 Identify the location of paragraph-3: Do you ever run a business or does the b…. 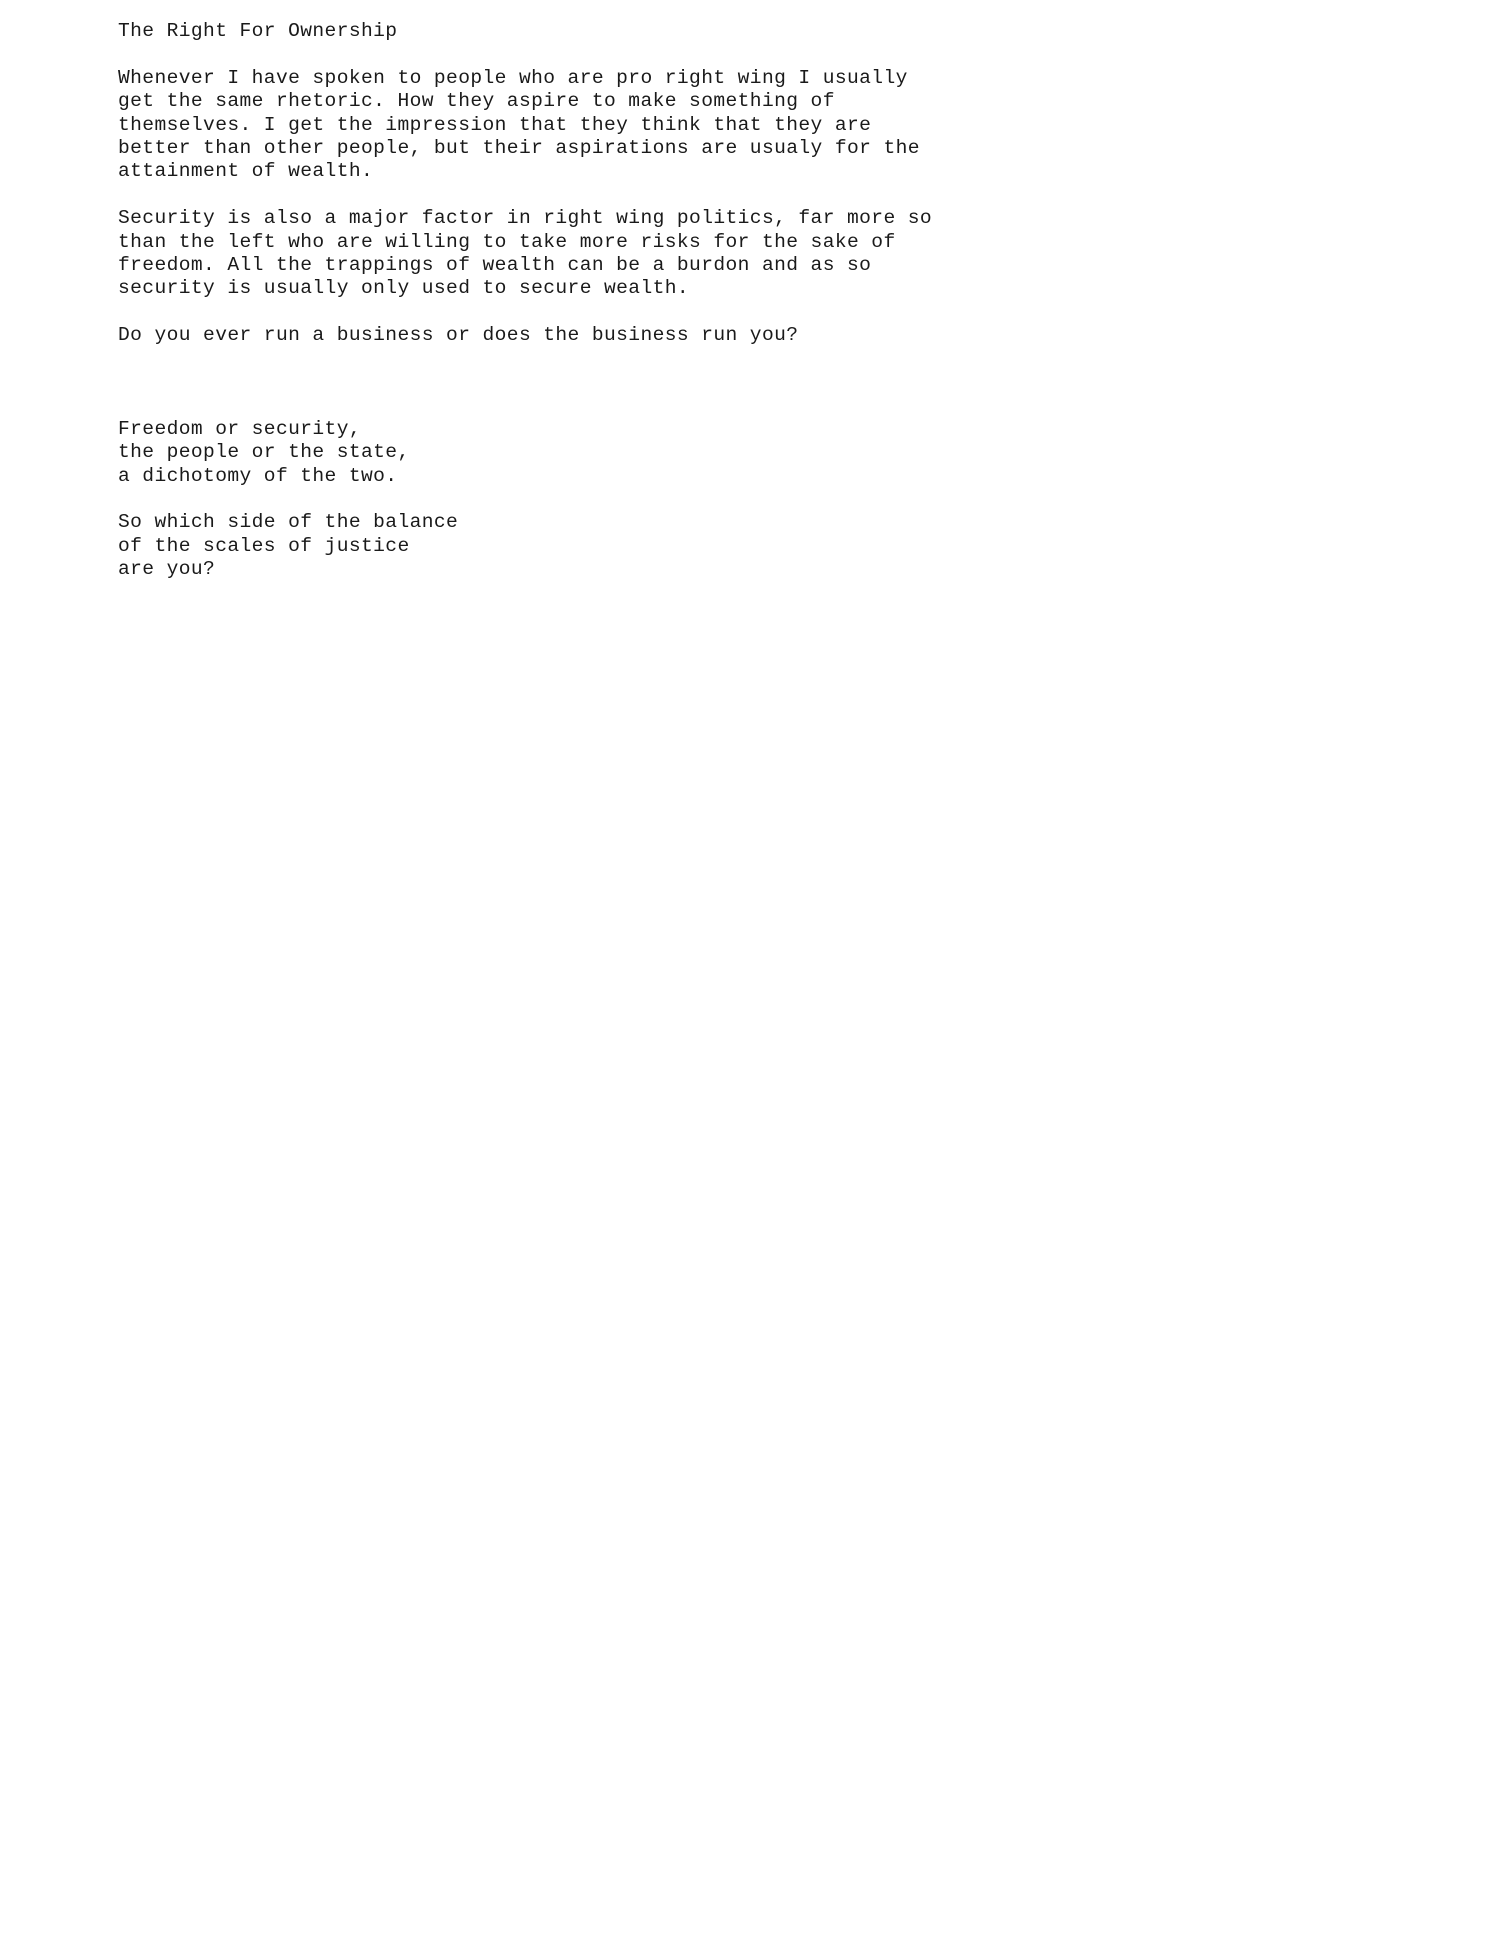
(768, 335).